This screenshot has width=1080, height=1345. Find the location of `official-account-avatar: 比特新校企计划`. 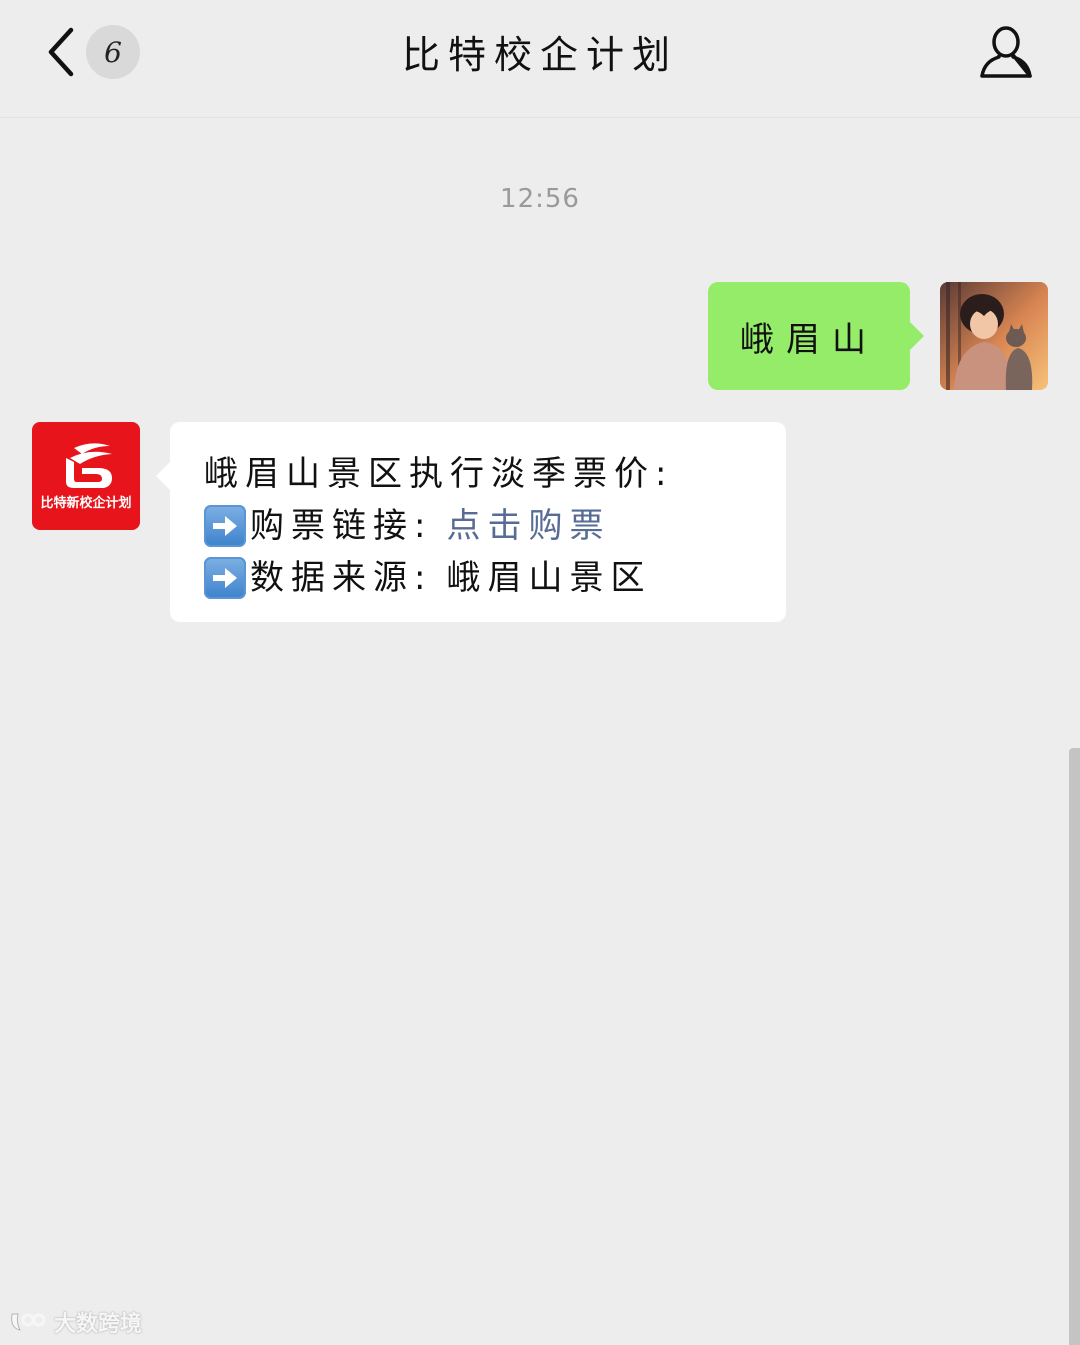

official-account-avatar: 比特新校企计划 is located at coordinates (86, 476).